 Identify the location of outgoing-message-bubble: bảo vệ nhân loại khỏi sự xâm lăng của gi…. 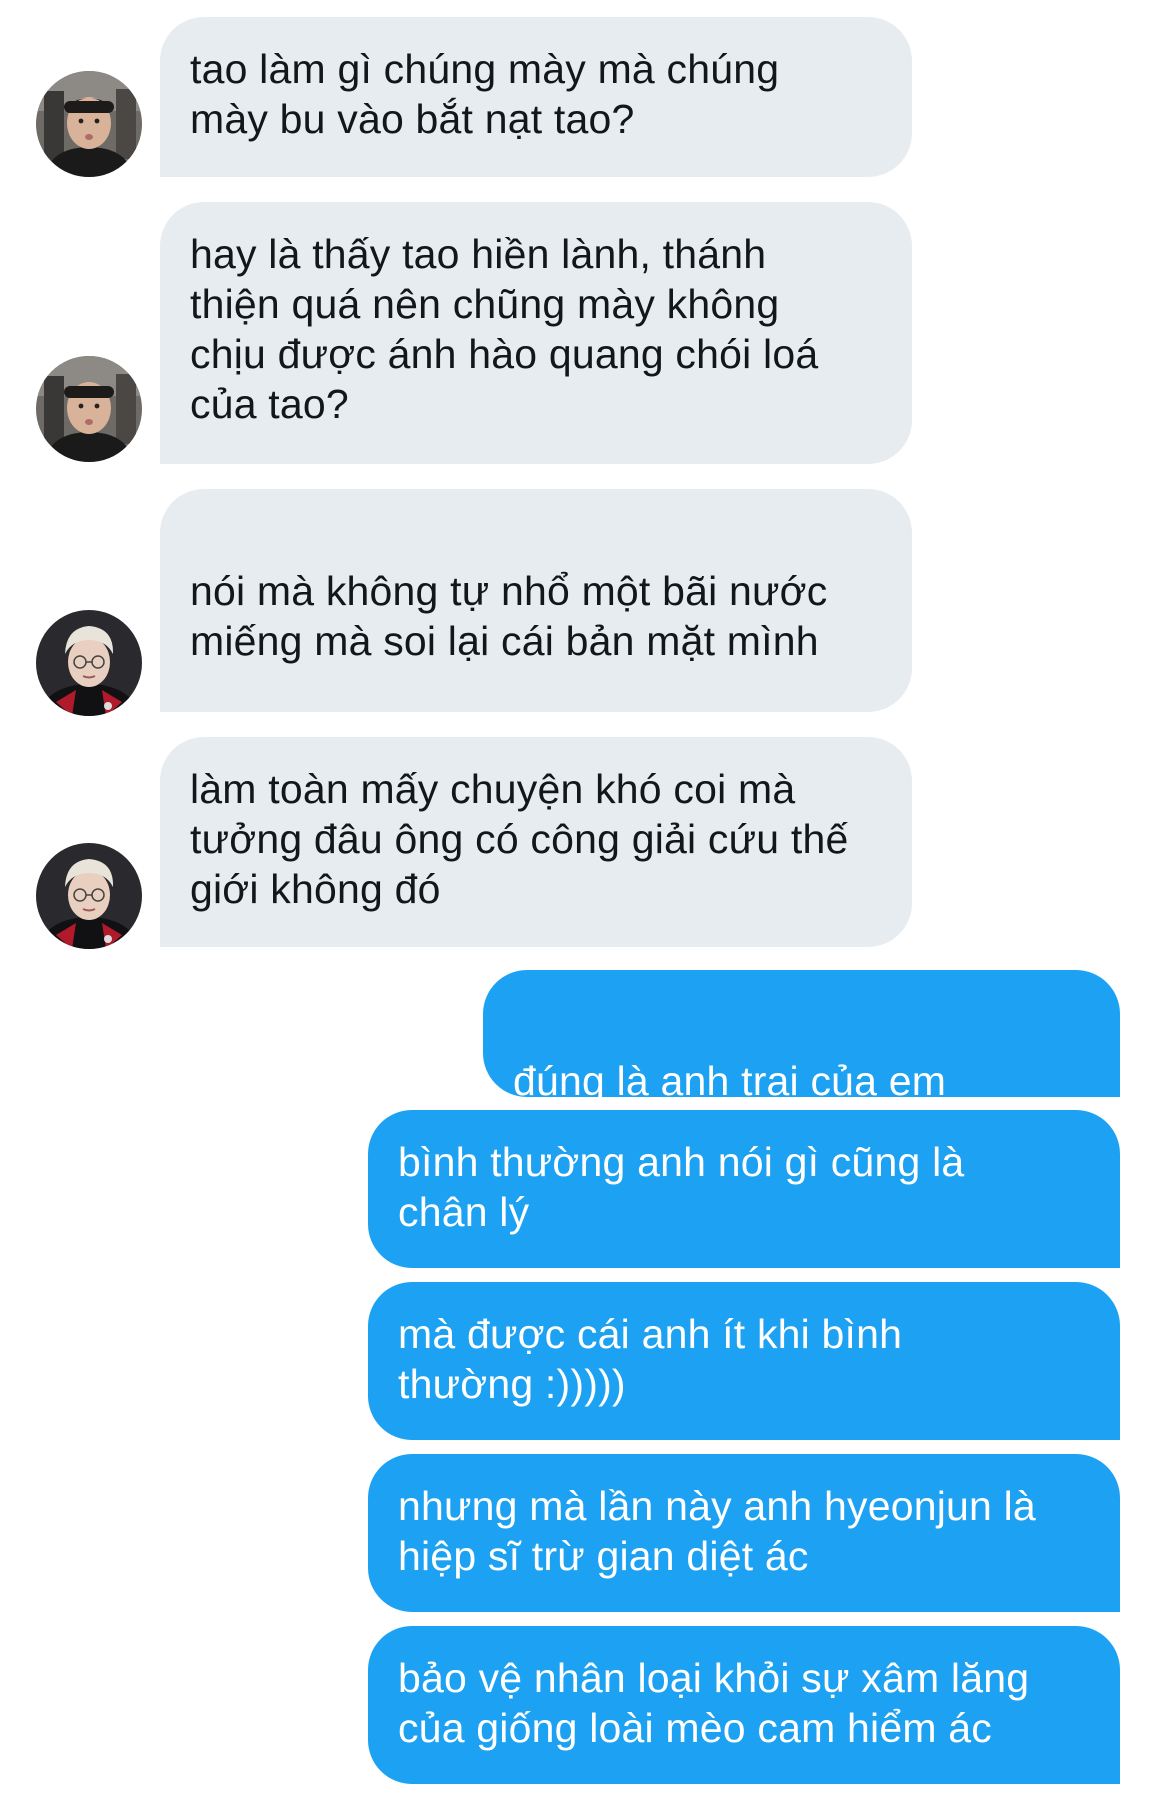
(744, 1705).